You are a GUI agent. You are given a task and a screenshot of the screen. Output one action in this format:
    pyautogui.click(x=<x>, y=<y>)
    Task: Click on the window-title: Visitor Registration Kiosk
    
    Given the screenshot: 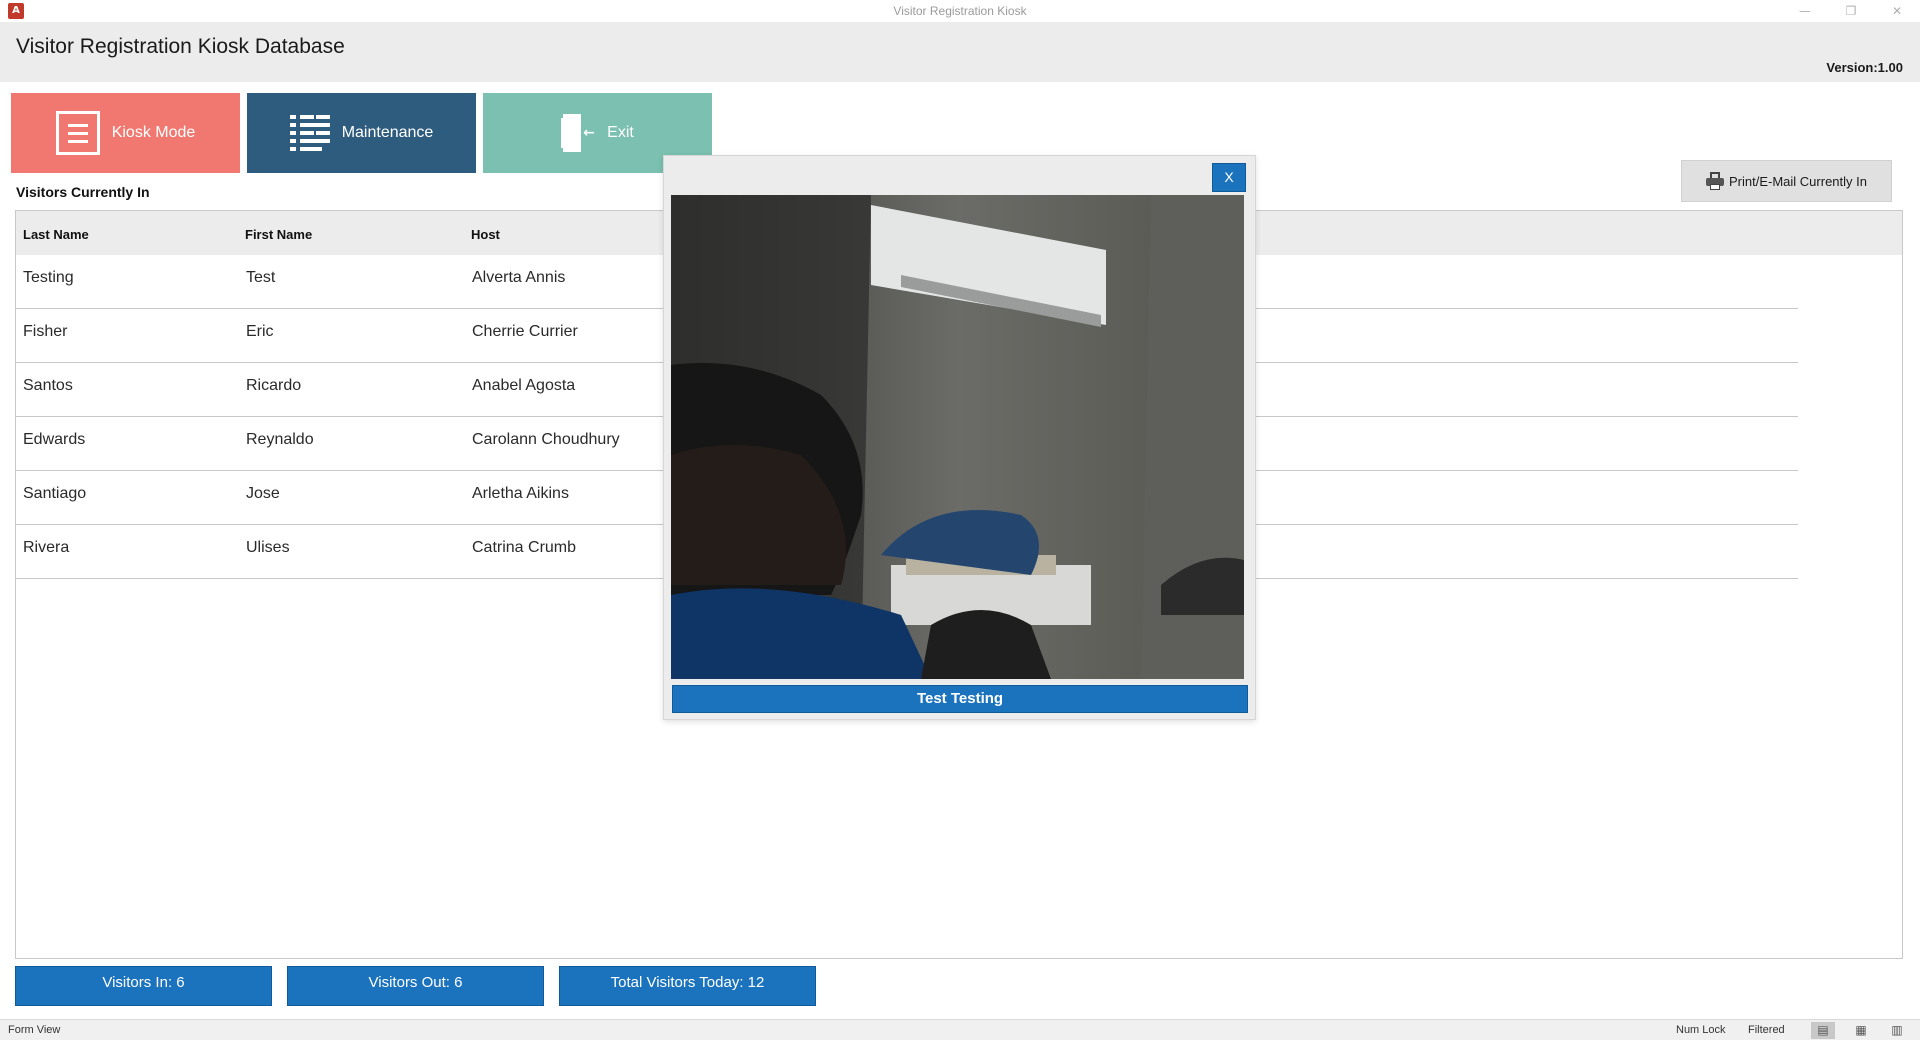 What is the action you would take?
    pyautogui.click(x=960, y=11)
    